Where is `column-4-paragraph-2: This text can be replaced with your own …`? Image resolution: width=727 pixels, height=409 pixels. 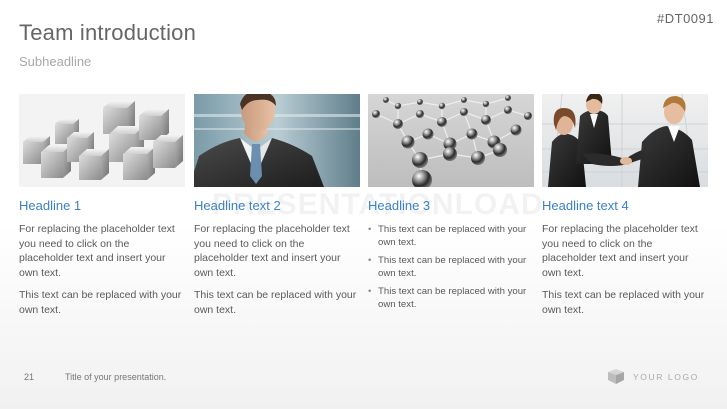 column-4-paragraph-2: This text can be replaced with your own … is located at coordinates (623, 302).